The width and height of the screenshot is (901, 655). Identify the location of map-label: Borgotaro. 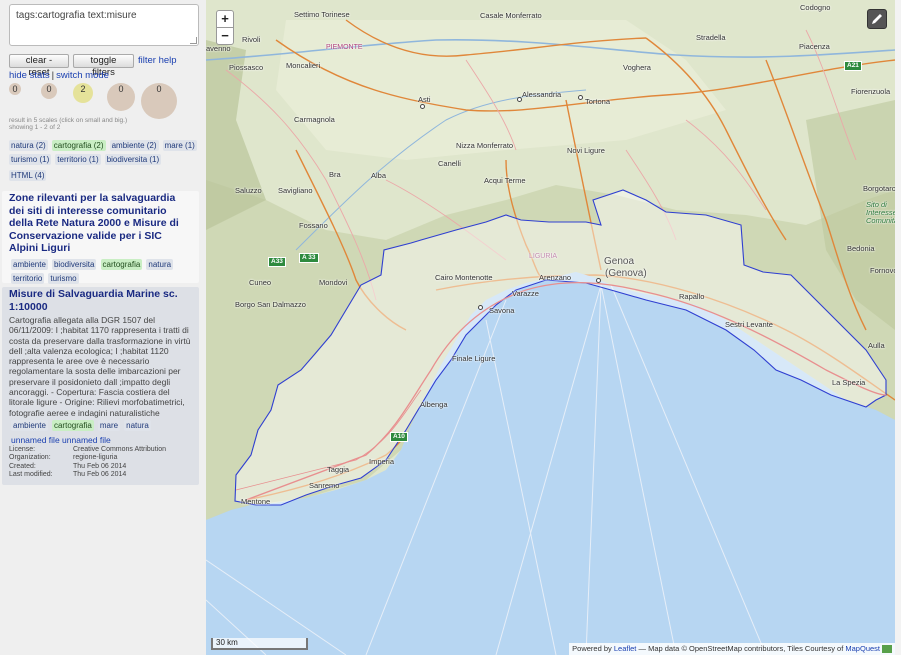
(879, 188).